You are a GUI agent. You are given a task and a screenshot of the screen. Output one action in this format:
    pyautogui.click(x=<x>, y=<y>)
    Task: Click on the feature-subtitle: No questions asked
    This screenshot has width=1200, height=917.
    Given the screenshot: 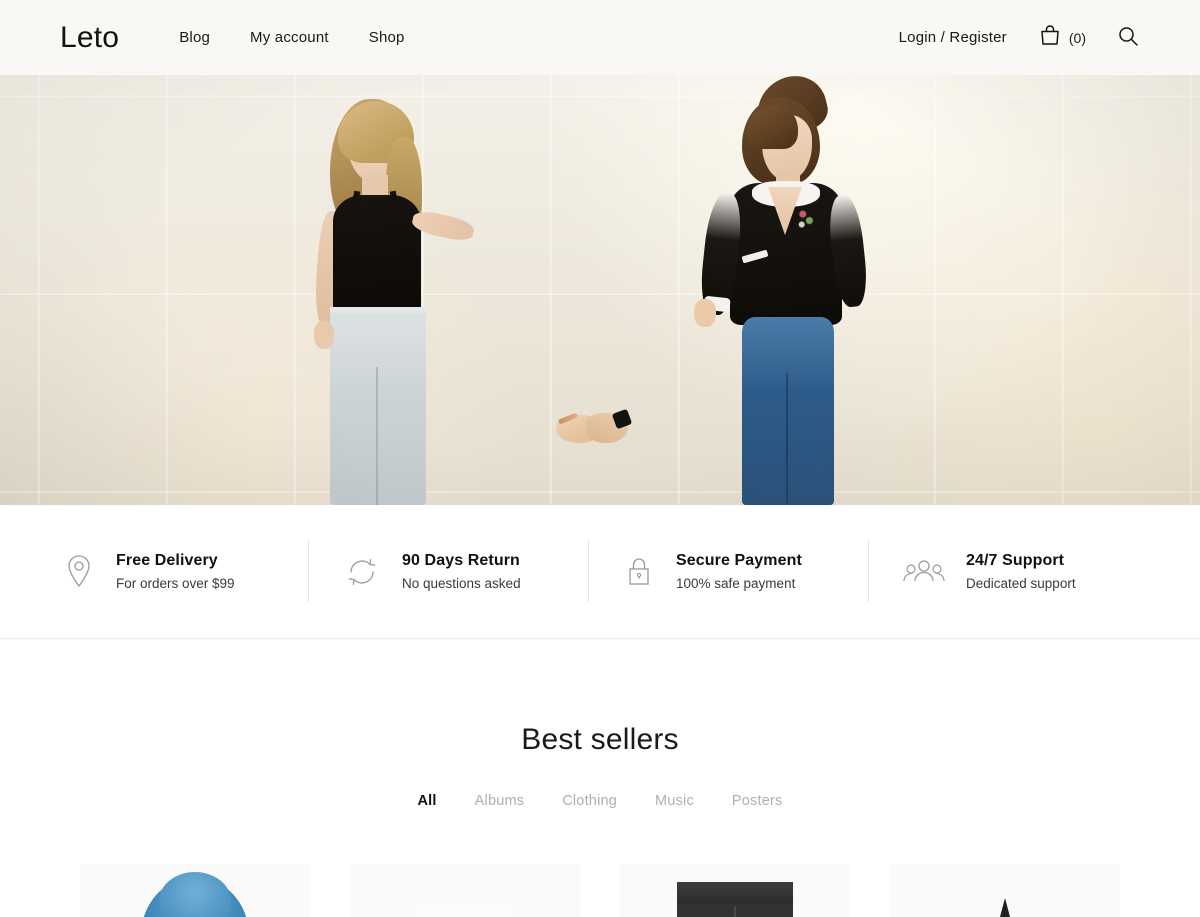 What is the action you would take?
    pyautogui.click(x=461, y=583)
    